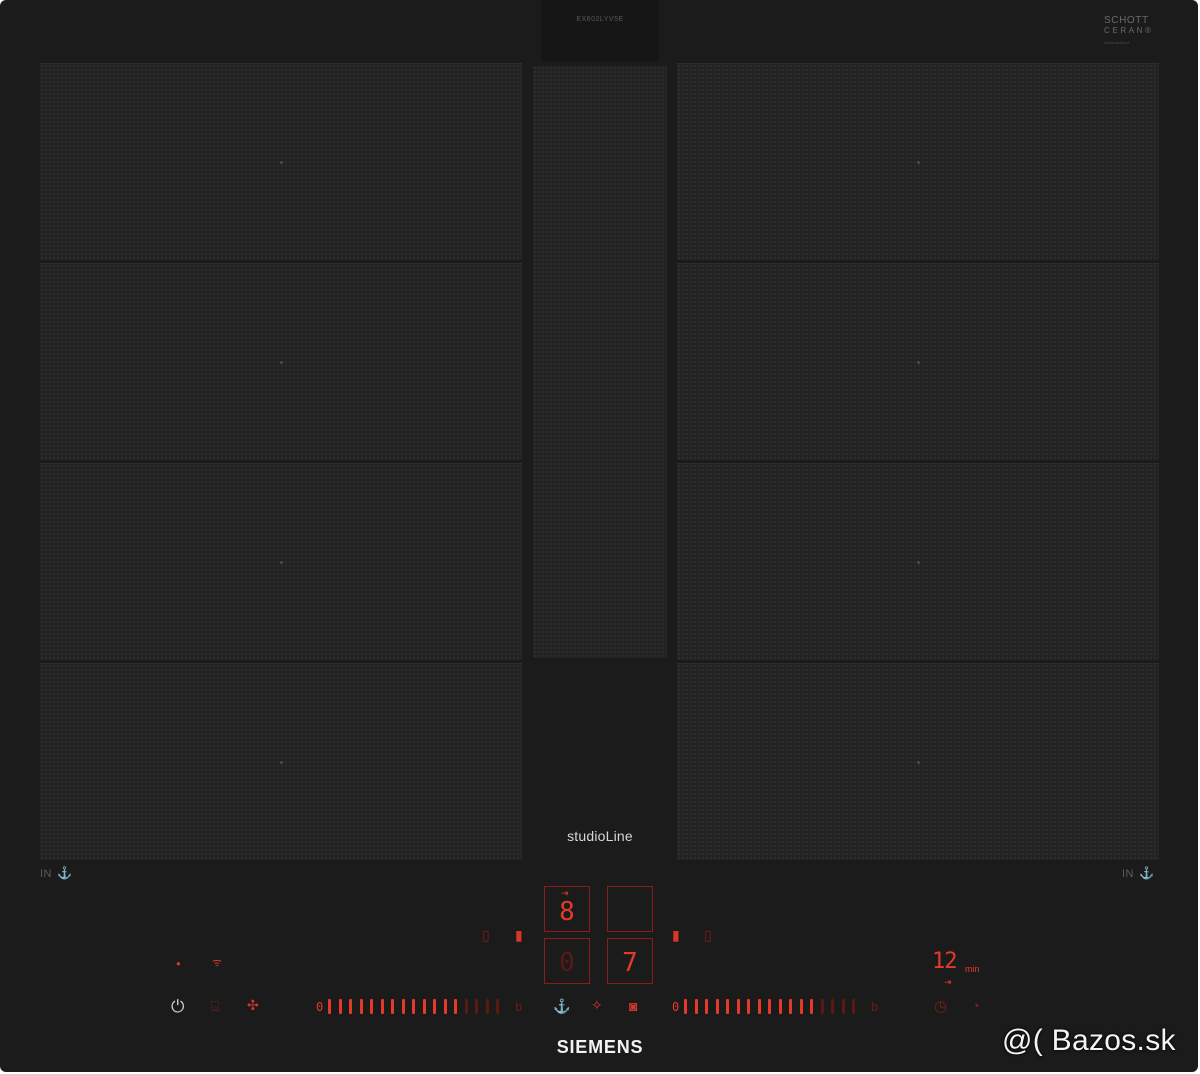 This screenshot has width=1200, height=1074. I want to click on watermark: @( Bazos.sk, so click(1089, 1040).